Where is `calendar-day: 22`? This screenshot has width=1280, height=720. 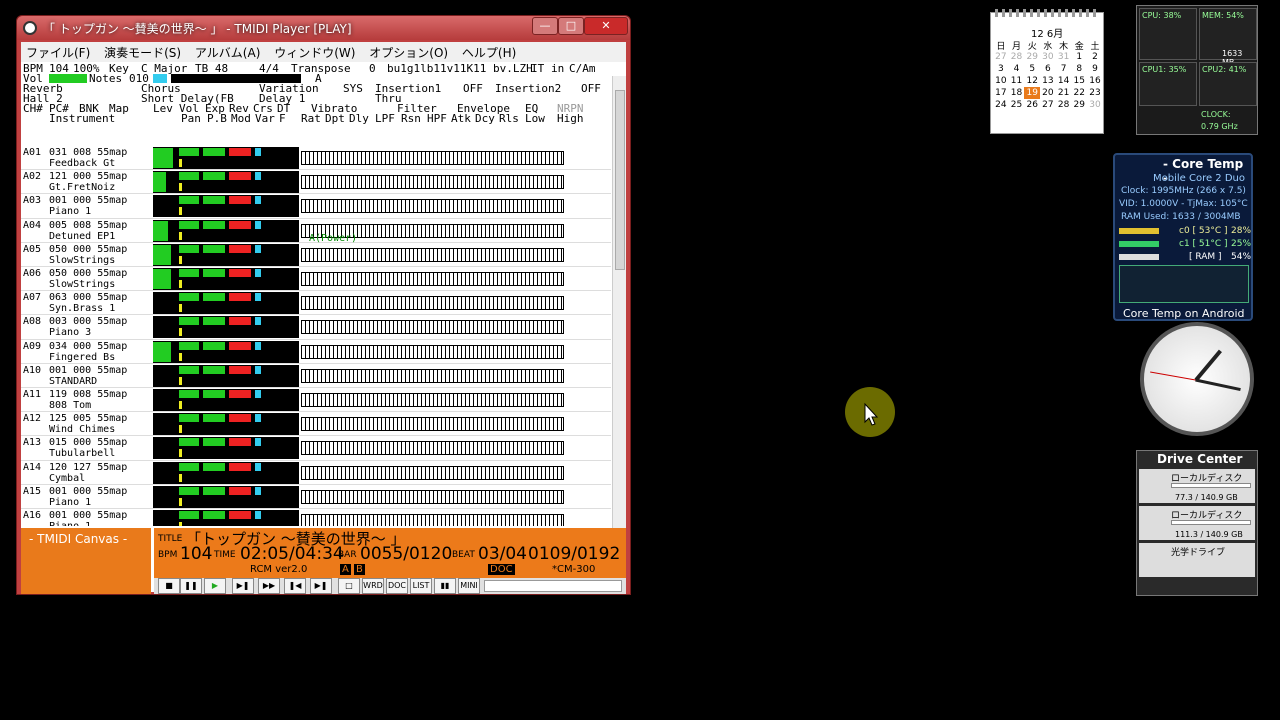 calendar-day: 22 is located at coordinates (1079, 93).